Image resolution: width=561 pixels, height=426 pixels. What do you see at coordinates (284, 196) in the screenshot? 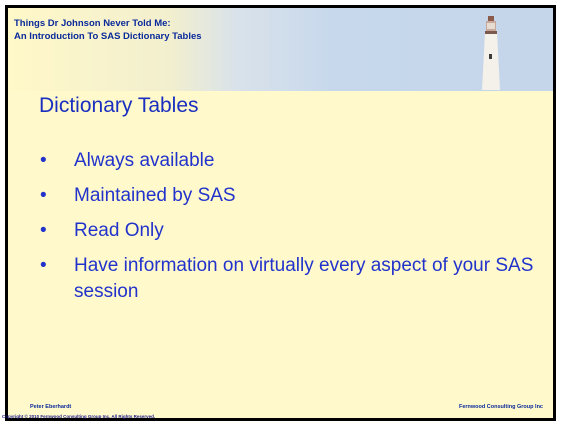
I see `list-item: • Maintained by SAS` at bounding box center [284, 196].